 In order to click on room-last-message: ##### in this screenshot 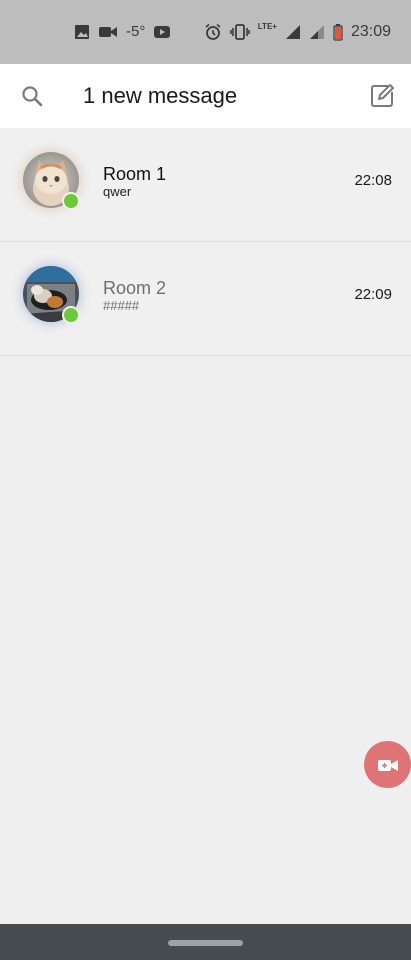, I will do `click(121, 305)`.